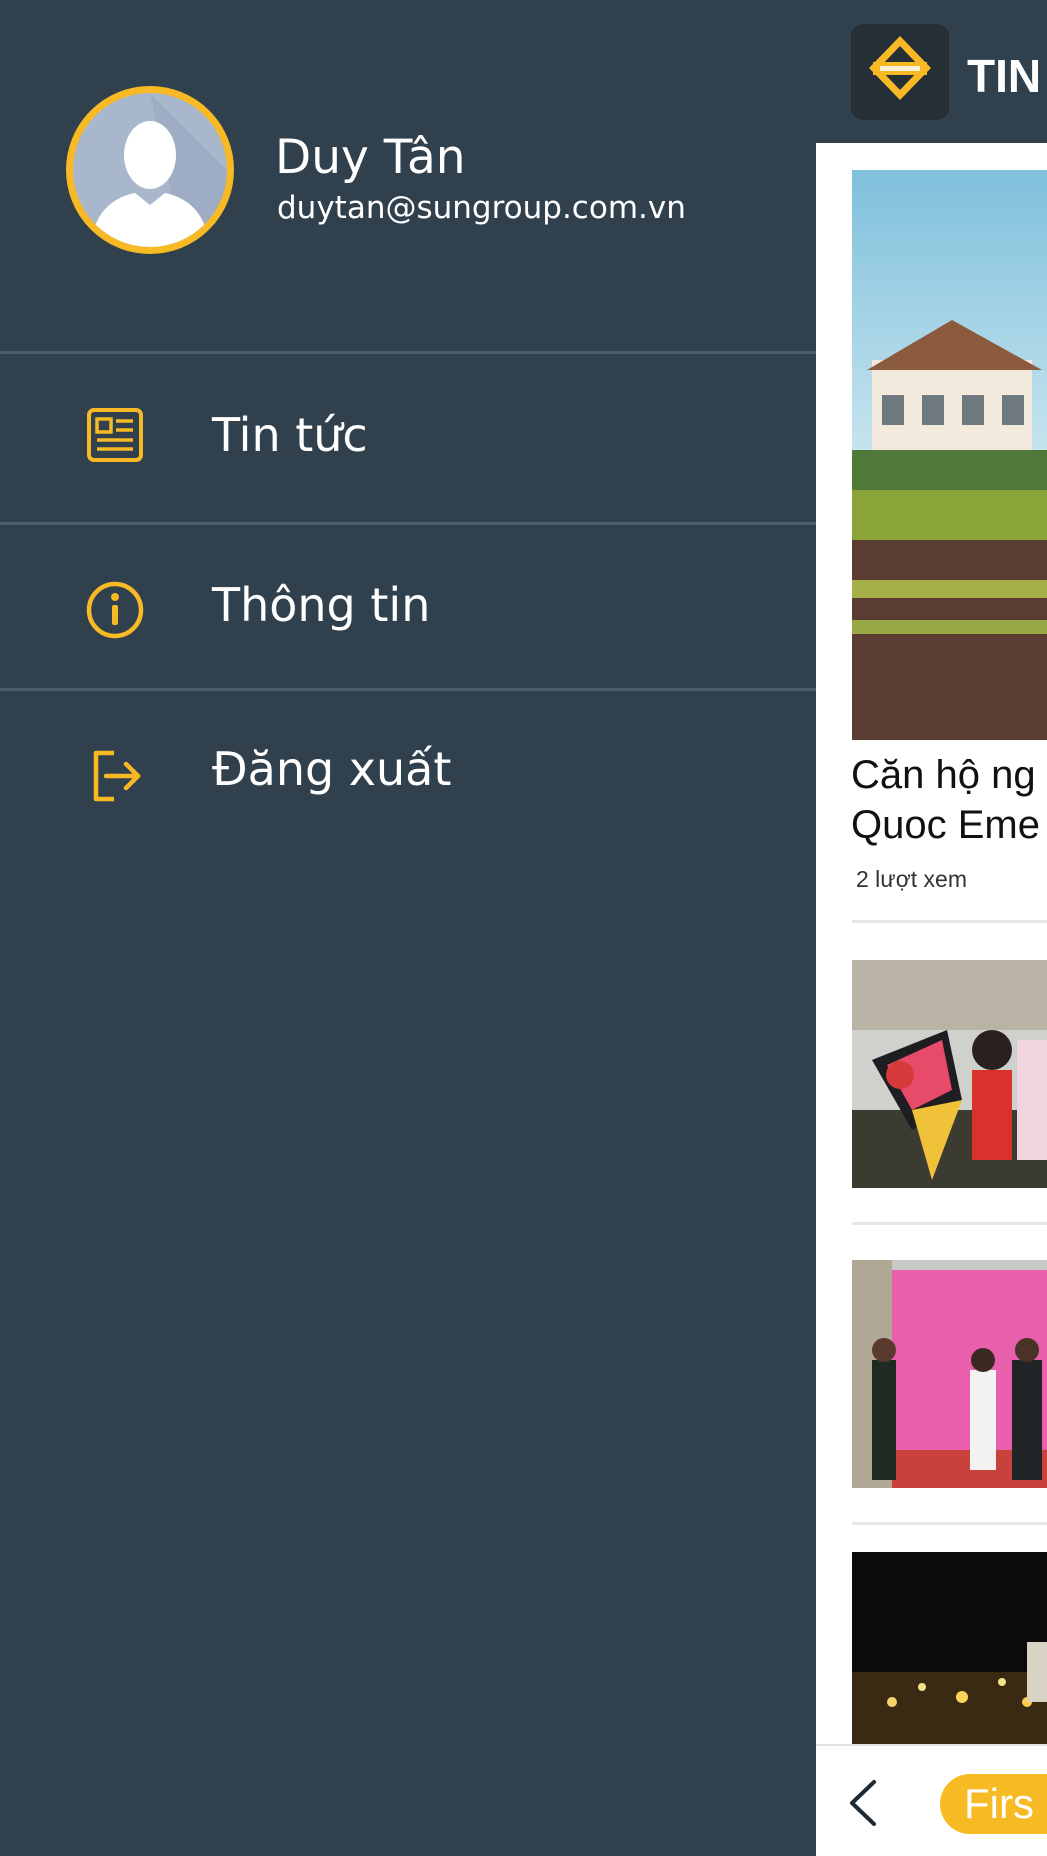  I want to click on pagination-bar: Firs, so click(931, 1800).